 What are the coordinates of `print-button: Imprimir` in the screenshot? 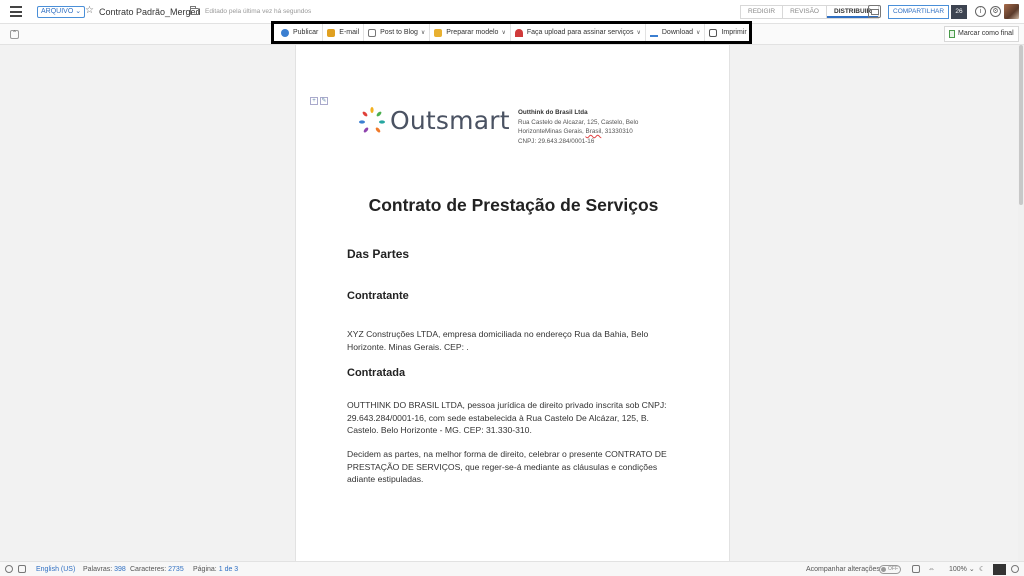 It's located at (727, 32).